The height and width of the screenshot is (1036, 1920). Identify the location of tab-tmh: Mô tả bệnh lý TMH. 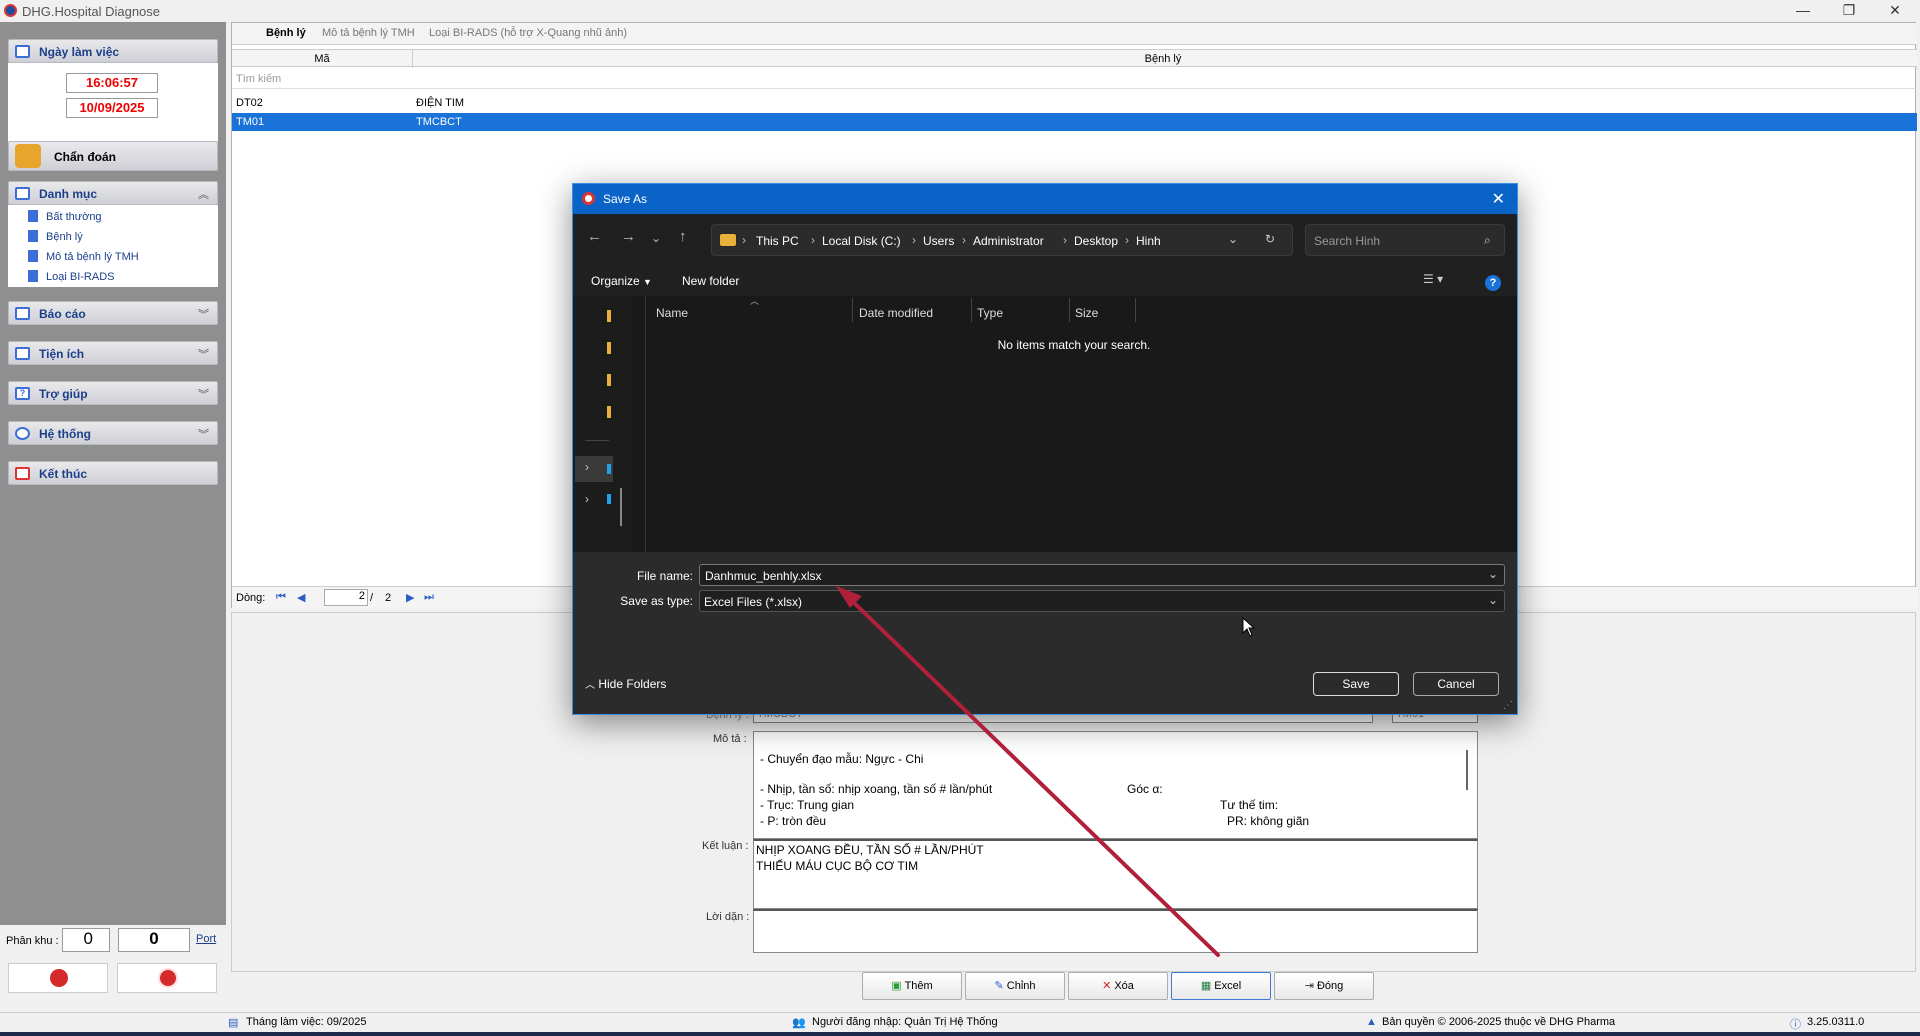
(368, 33).